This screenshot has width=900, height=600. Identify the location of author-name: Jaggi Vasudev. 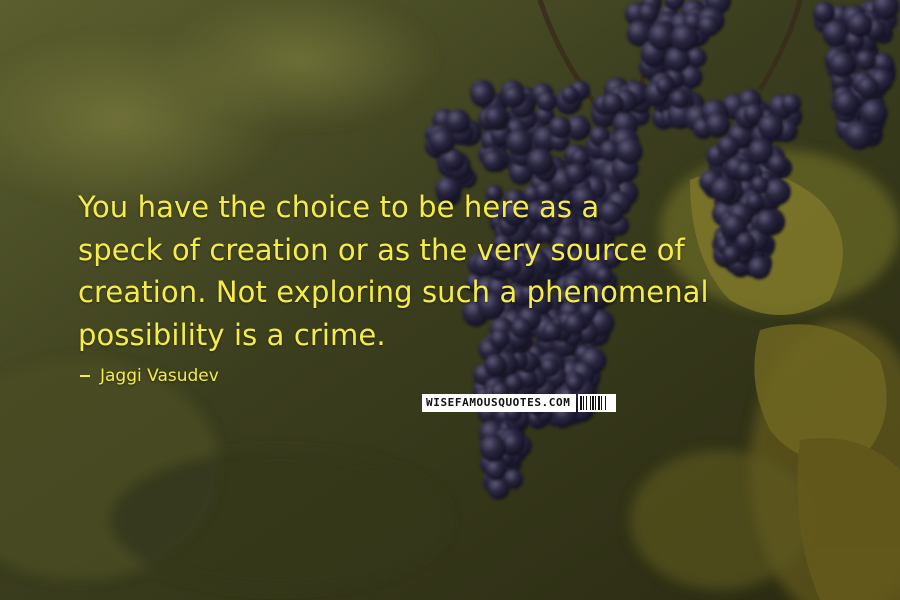
(159, 376).